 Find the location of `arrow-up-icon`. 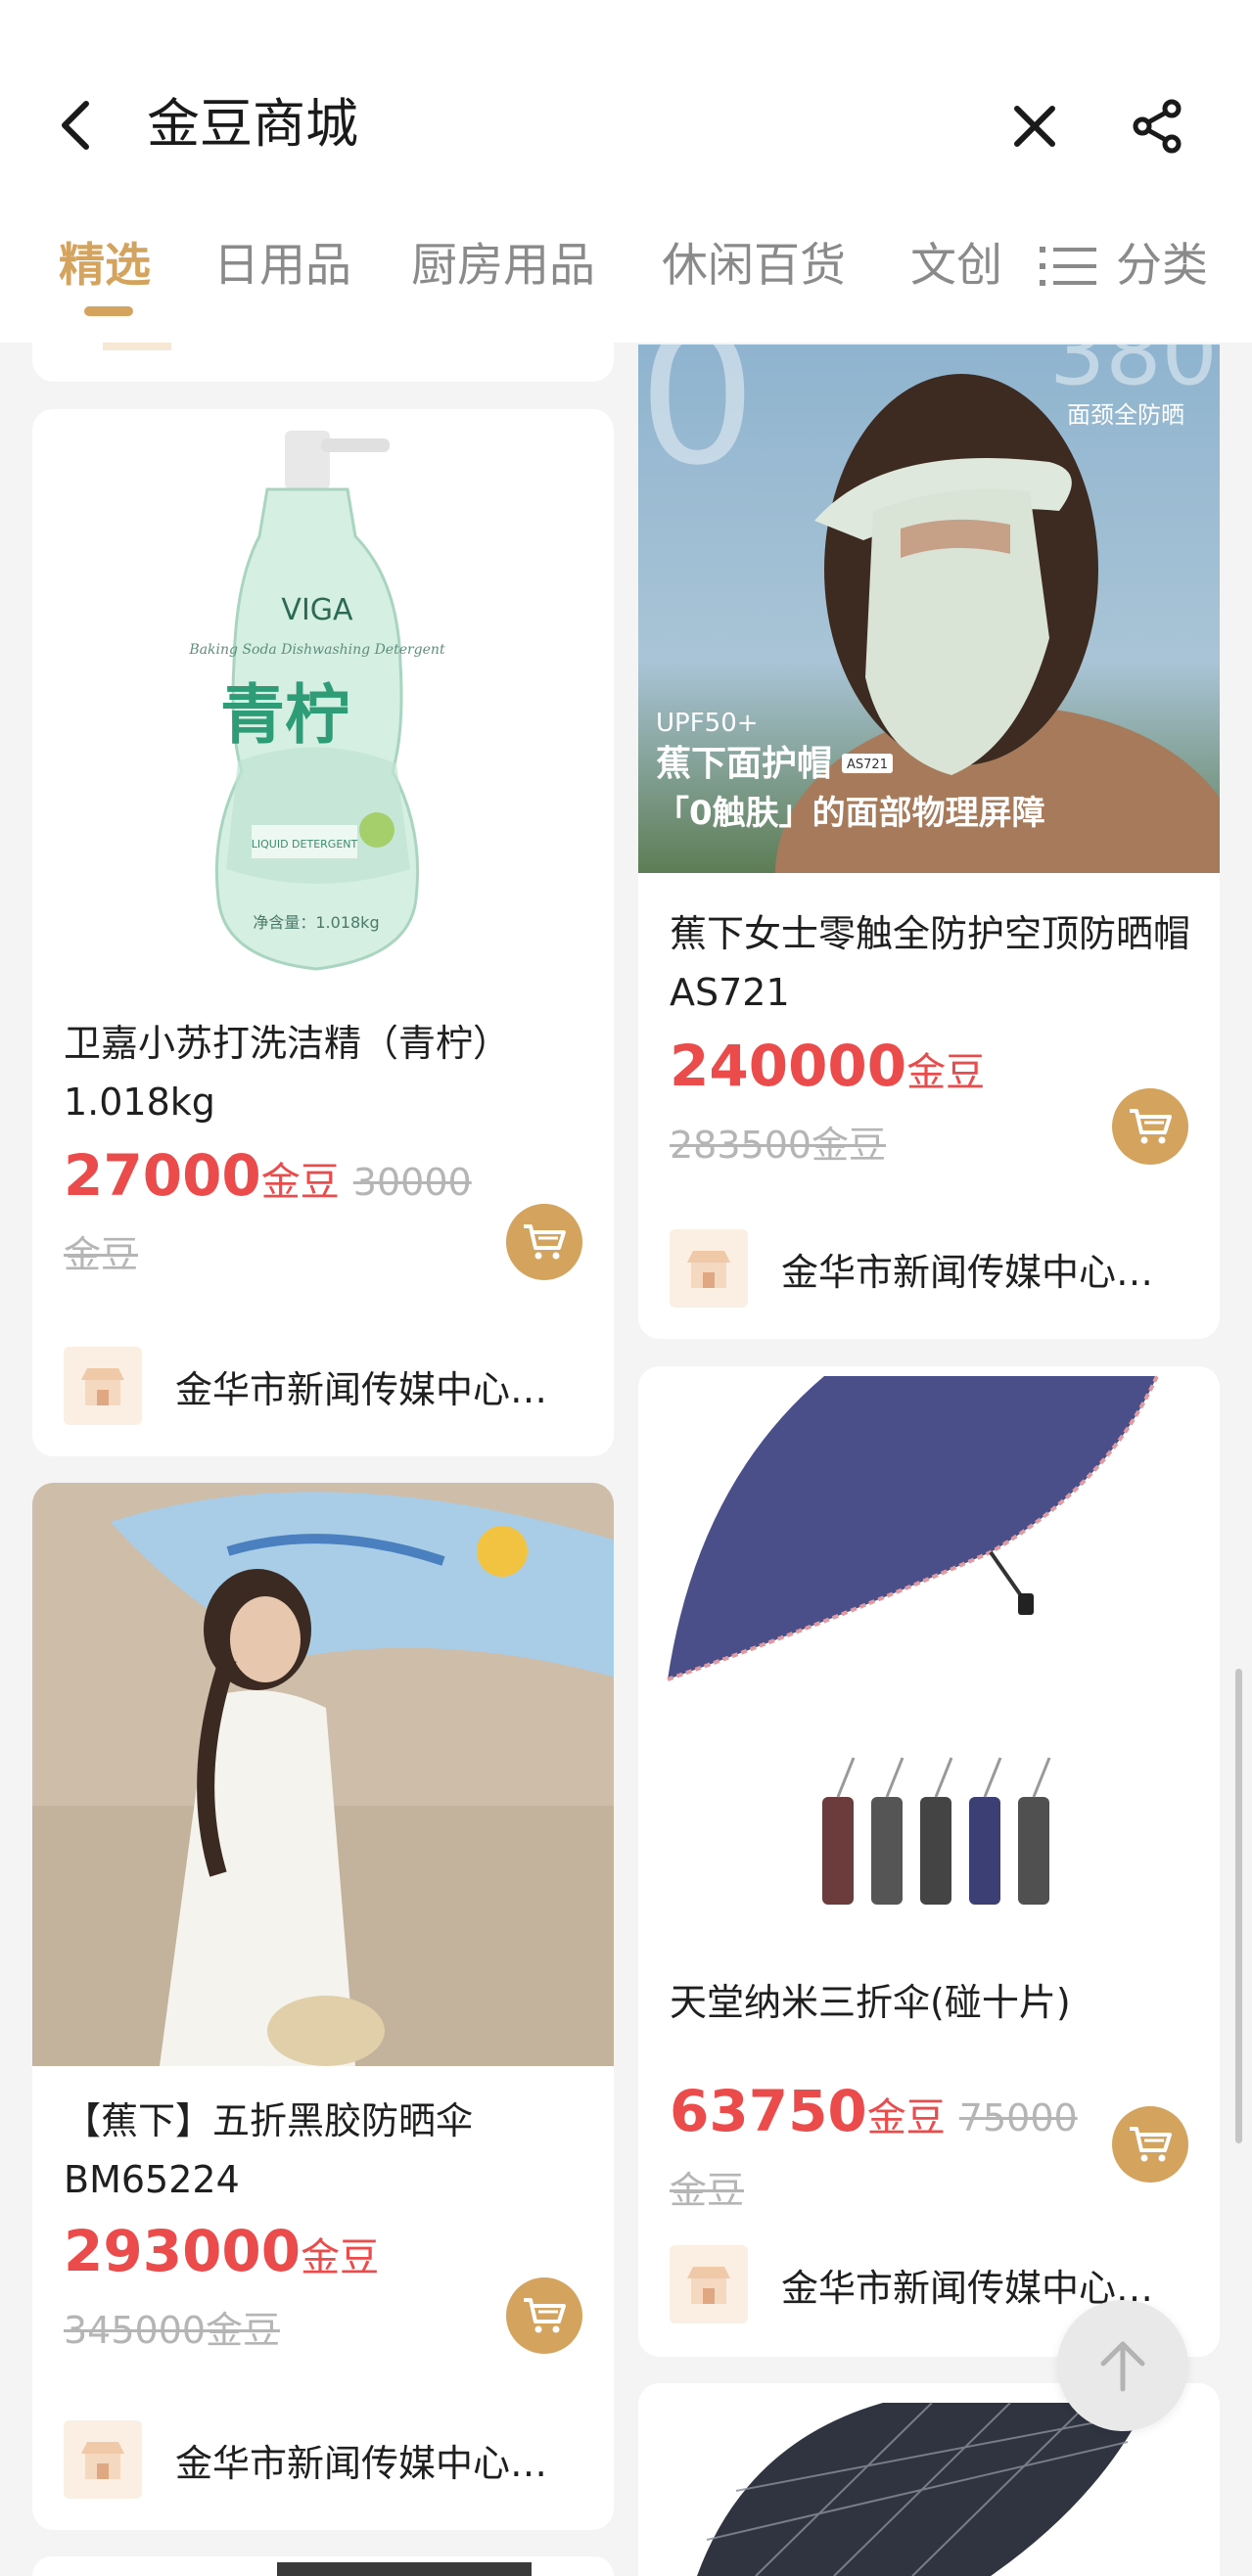

arrow-up-icon is located at coordinates (1123, 2367).